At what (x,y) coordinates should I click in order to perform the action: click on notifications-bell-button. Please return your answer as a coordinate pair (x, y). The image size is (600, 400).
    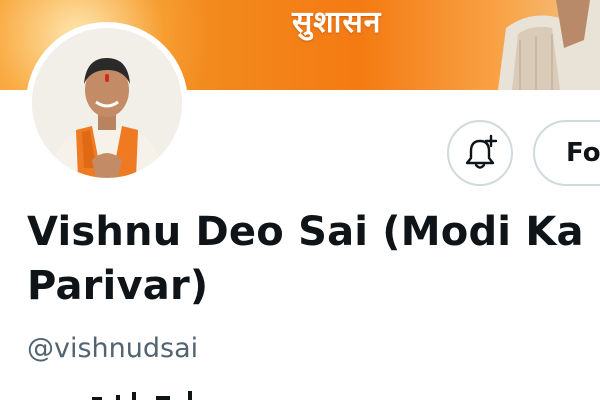
    Looking at the image, I should click on (480, 153).